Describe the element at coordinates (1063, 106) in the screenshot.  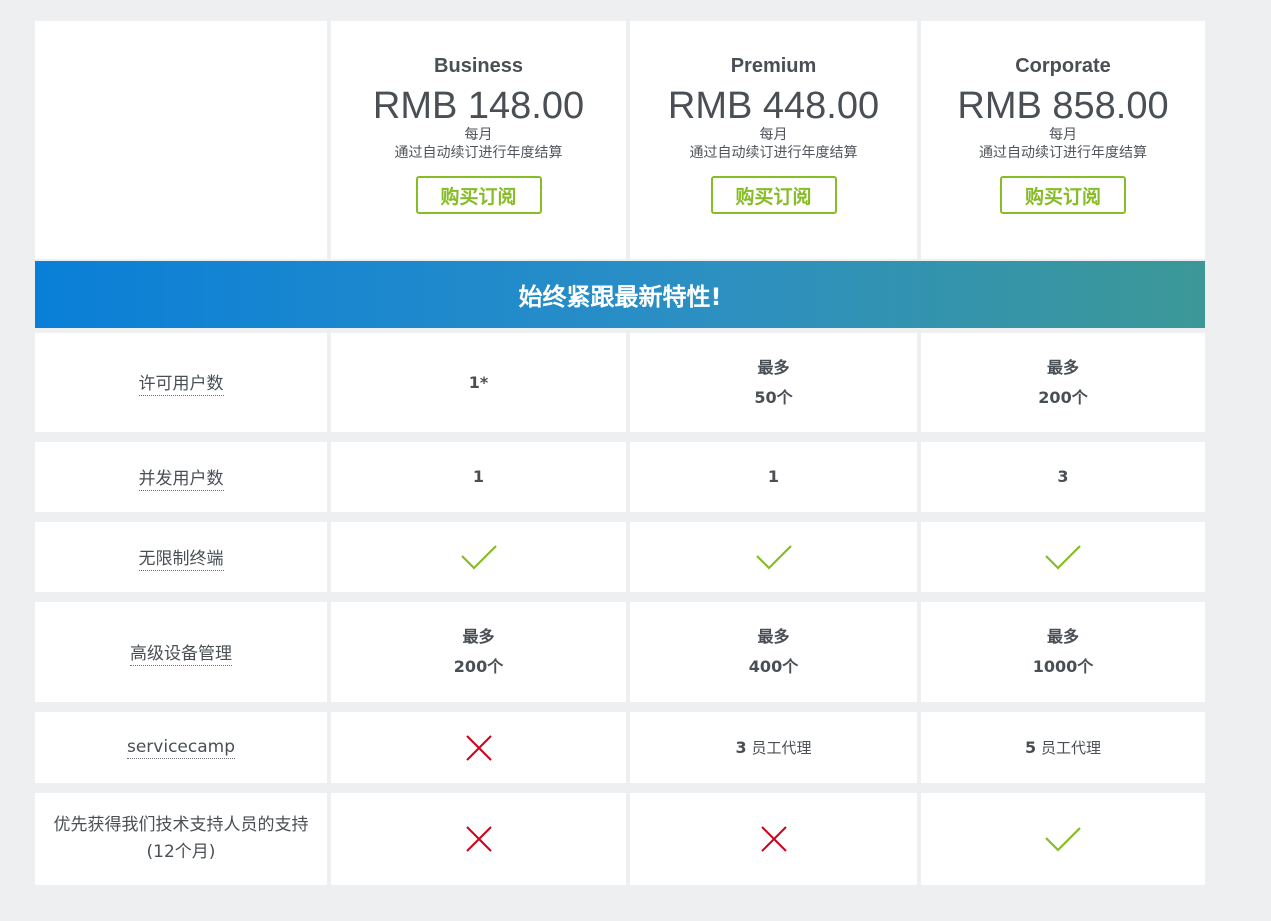
I see `plan-price: RMB 858.00` at that location.